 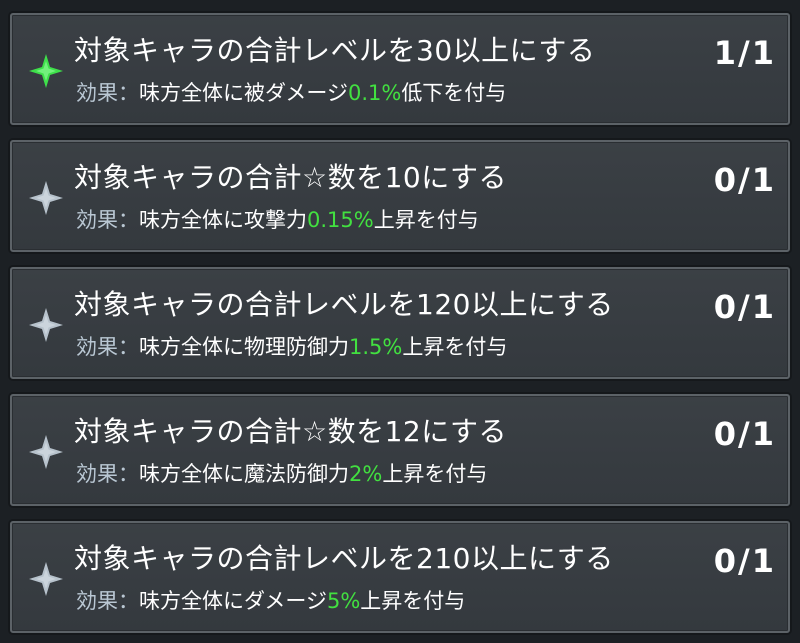 What do you see at coordinates (344, 304) in the screenshot?
I see `mission-title: 対象キャラの合計レベルを120以上にする` at bounding box center [344, 304].